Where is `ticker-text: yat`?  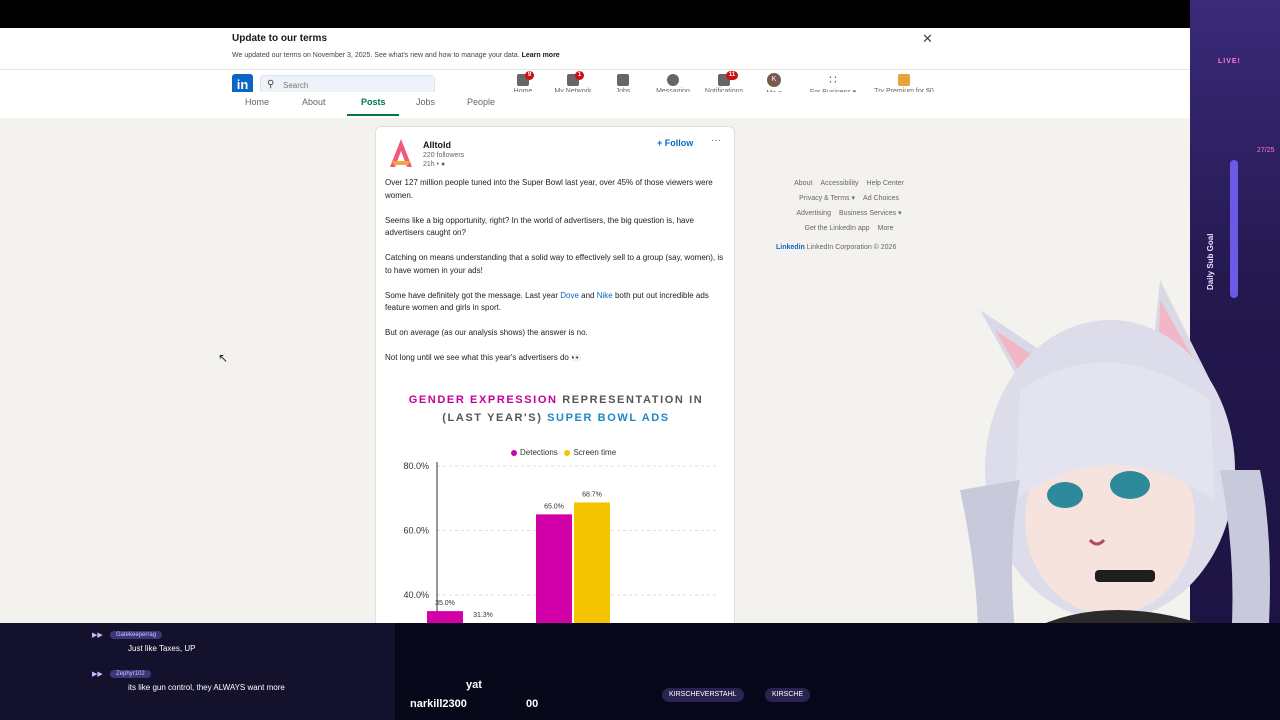
ticker-text: yat is located at coordinates (474, 685).